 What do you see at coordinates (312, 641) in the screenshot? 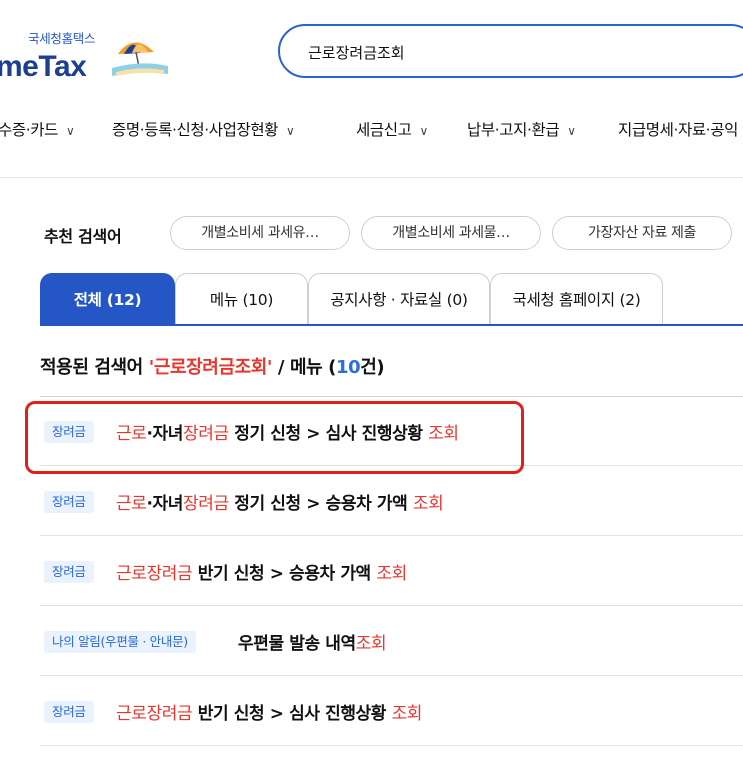
I see `result-title: 우편물 발송 내역조회` at bounding box center [312, 641].